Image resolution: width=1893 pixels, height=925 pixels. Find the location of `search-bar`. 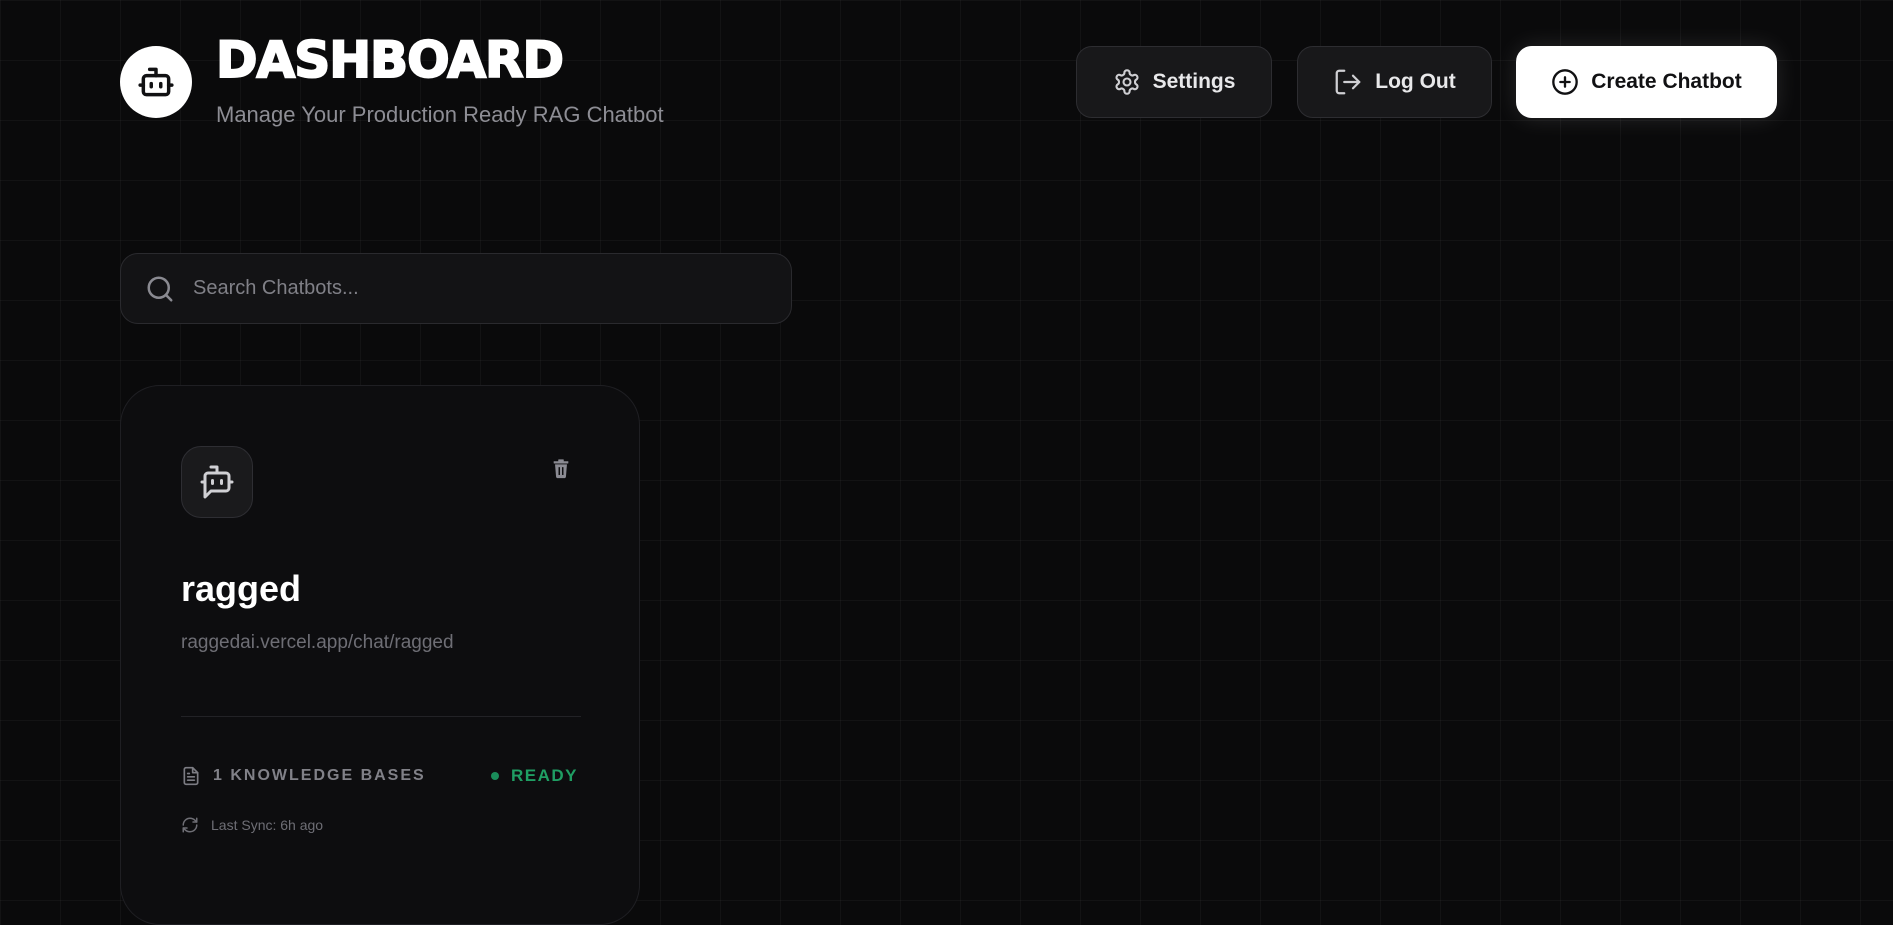

search-bar is located at coordinates (456, 288).